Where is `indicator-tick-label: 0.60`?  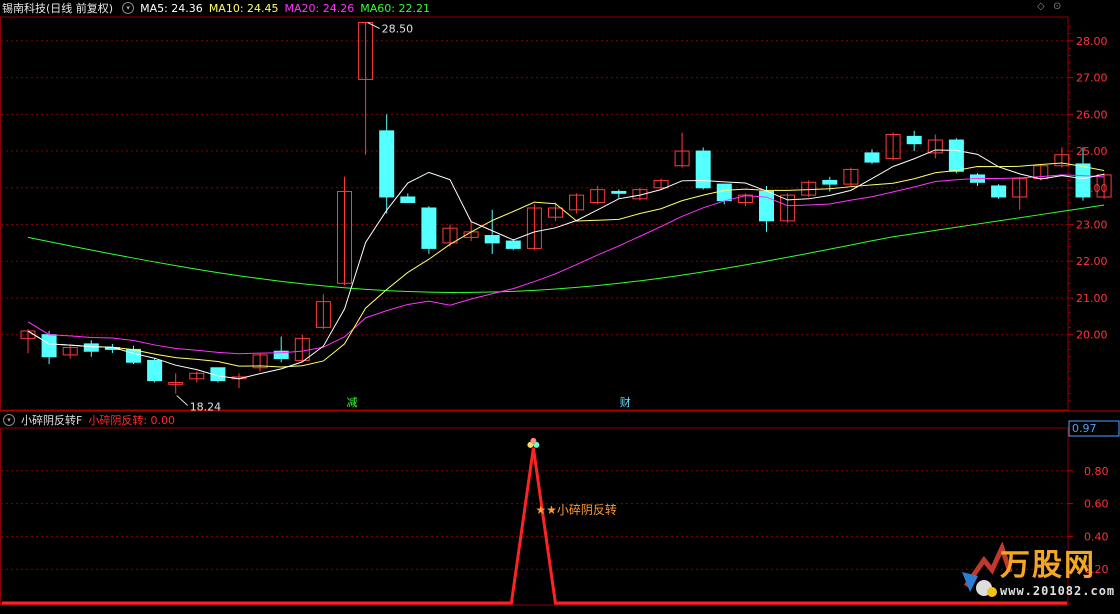
indicator-tick-label: 0.60 is located at coordinates (1096, 504).